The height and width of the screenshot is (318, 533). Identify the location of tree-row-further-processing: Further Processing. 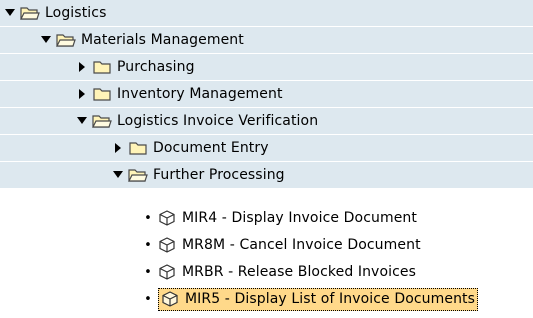
(266, 175).